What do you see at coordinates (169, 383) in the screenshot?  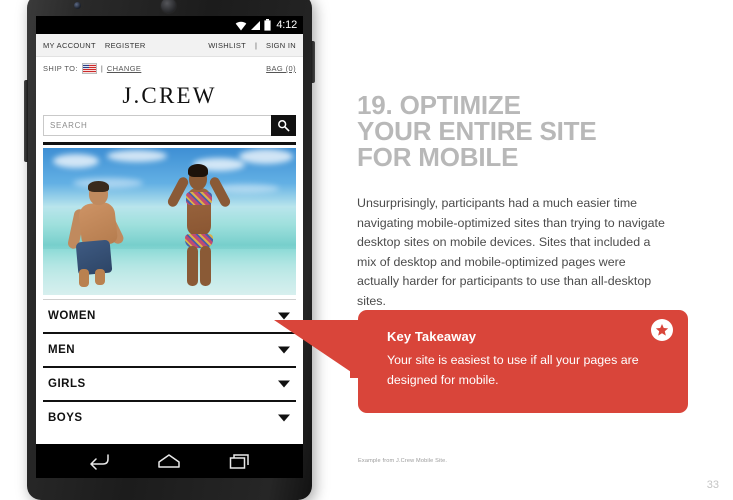 I see `nav-row-girls: GIRLS` at bounding box center [169, 383].